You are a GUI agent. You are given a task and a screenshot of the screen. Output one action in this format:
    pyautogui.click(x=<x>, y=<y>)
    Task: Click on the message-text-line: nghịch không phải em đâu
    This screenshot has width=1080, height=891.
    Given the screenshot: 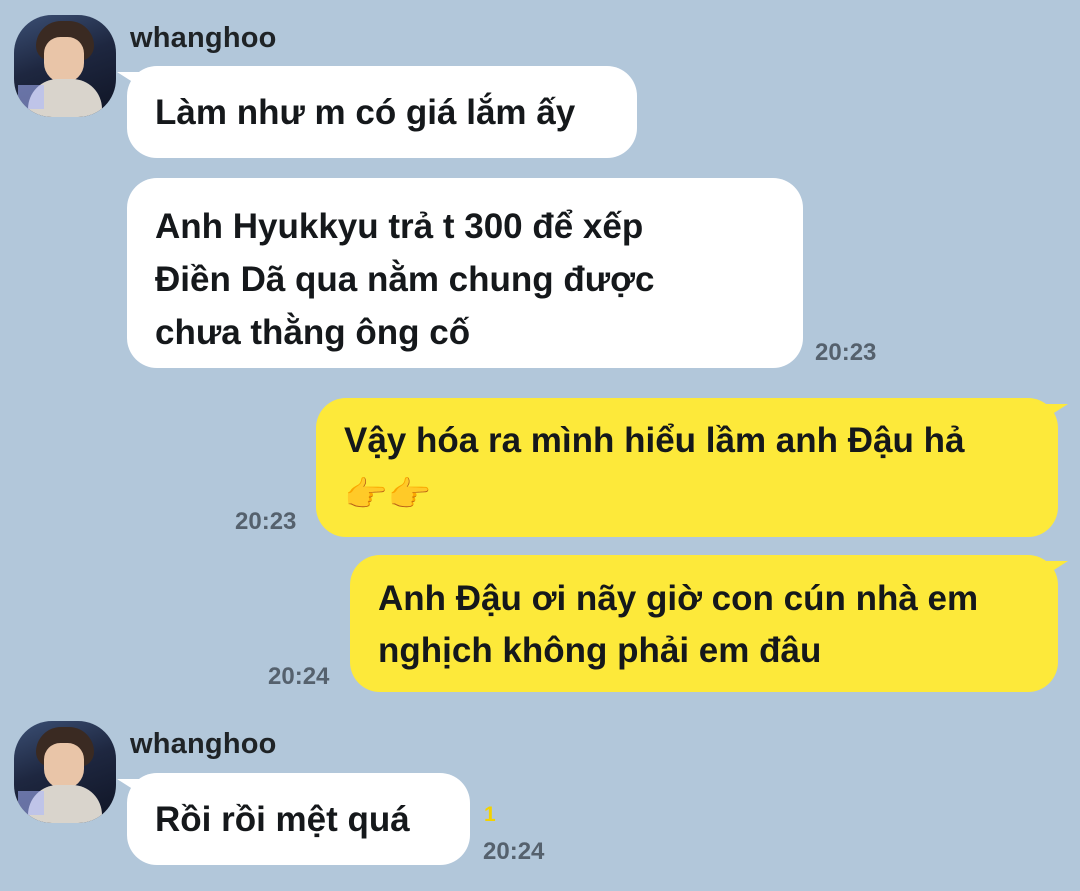 What is the action you would take?
    pyautogui.click(x=600, y=650)
    